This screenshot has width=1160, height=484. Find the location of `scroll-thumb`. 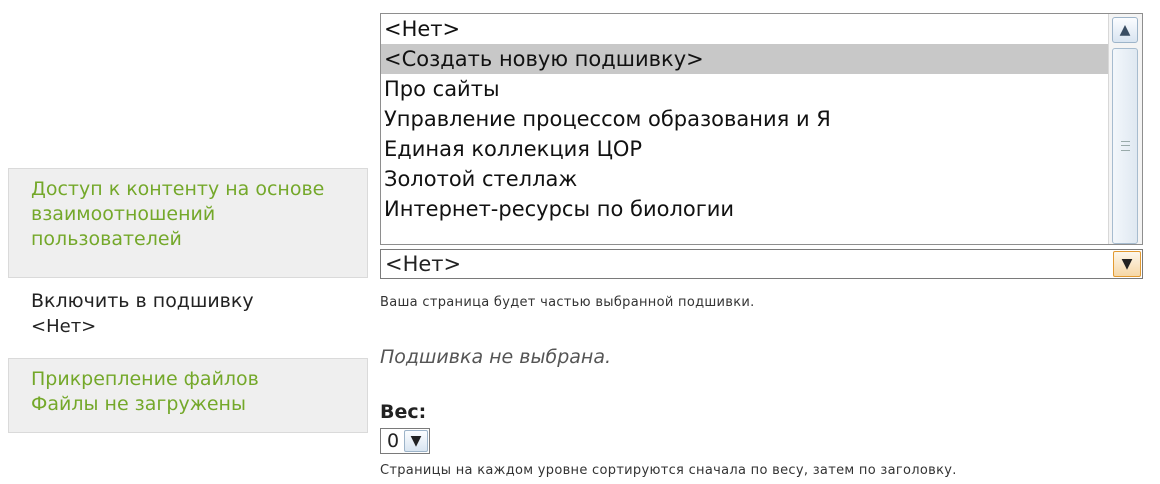

scroll-thumb is located at coordinates (1125, 146).